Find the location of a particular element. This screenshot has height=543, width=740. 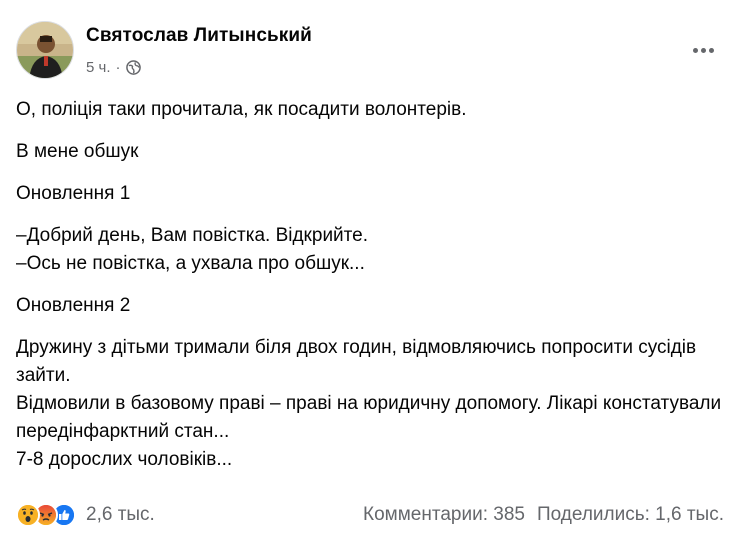

post-paragraph: Оновлення 2 is located at coordinates (73, 305).